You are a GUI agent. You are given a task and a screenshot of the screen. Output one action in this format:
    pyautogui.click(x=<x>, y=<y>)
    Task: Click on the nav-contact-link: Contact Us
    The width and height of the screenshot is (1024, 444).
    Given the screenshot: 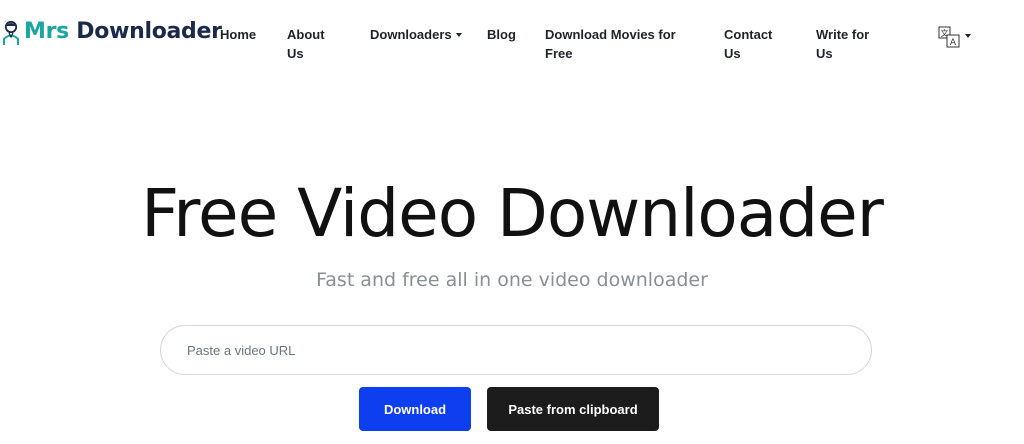 What is the action you would take?
    pyautogui.click(x=754, y=44)
    